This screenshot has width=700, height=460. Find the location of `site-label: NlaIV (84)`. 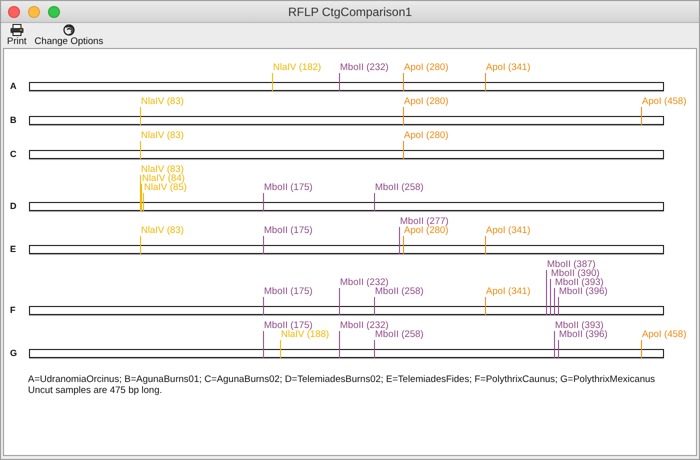

site-label: NlaIV (84) is located at coordinates (163, 179).